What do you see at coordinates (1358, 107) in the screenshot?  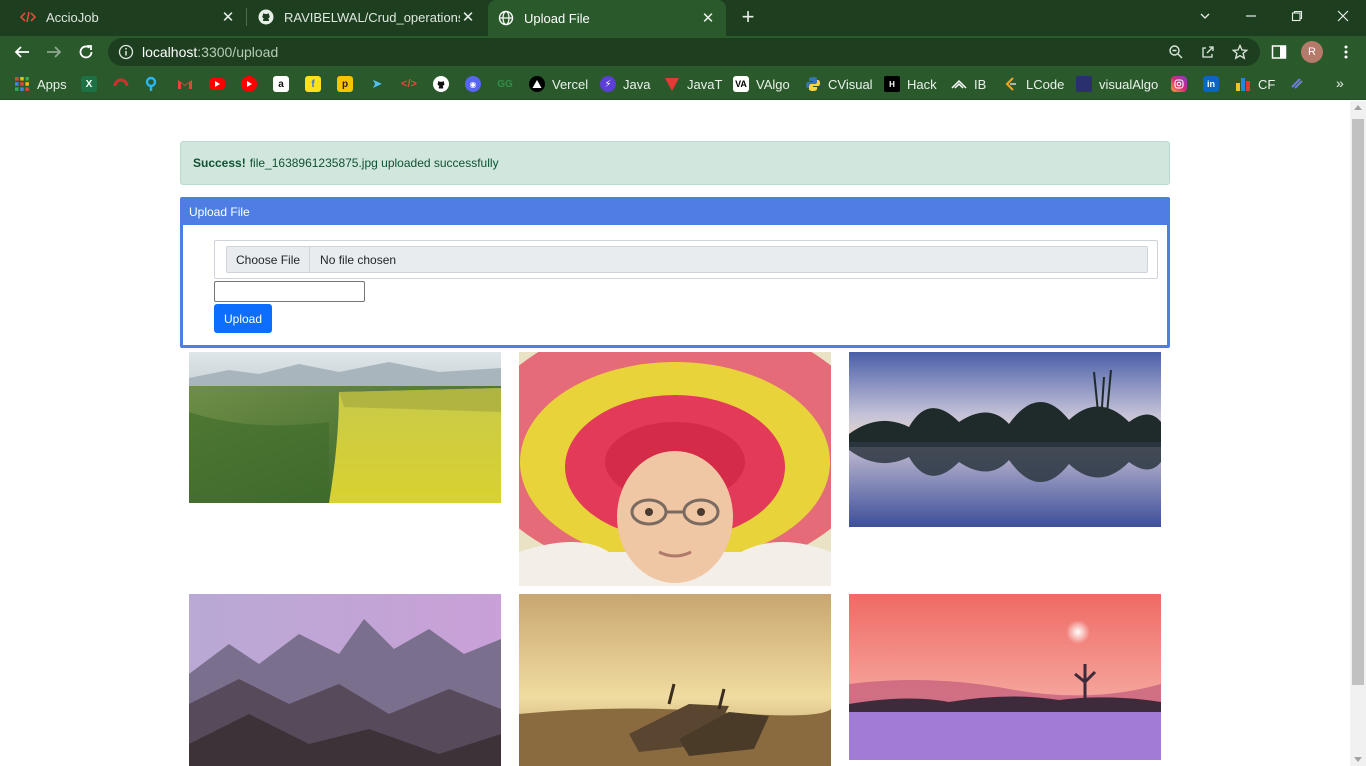 I see `scroll-up-icon` at bounding box center [1358, 107].